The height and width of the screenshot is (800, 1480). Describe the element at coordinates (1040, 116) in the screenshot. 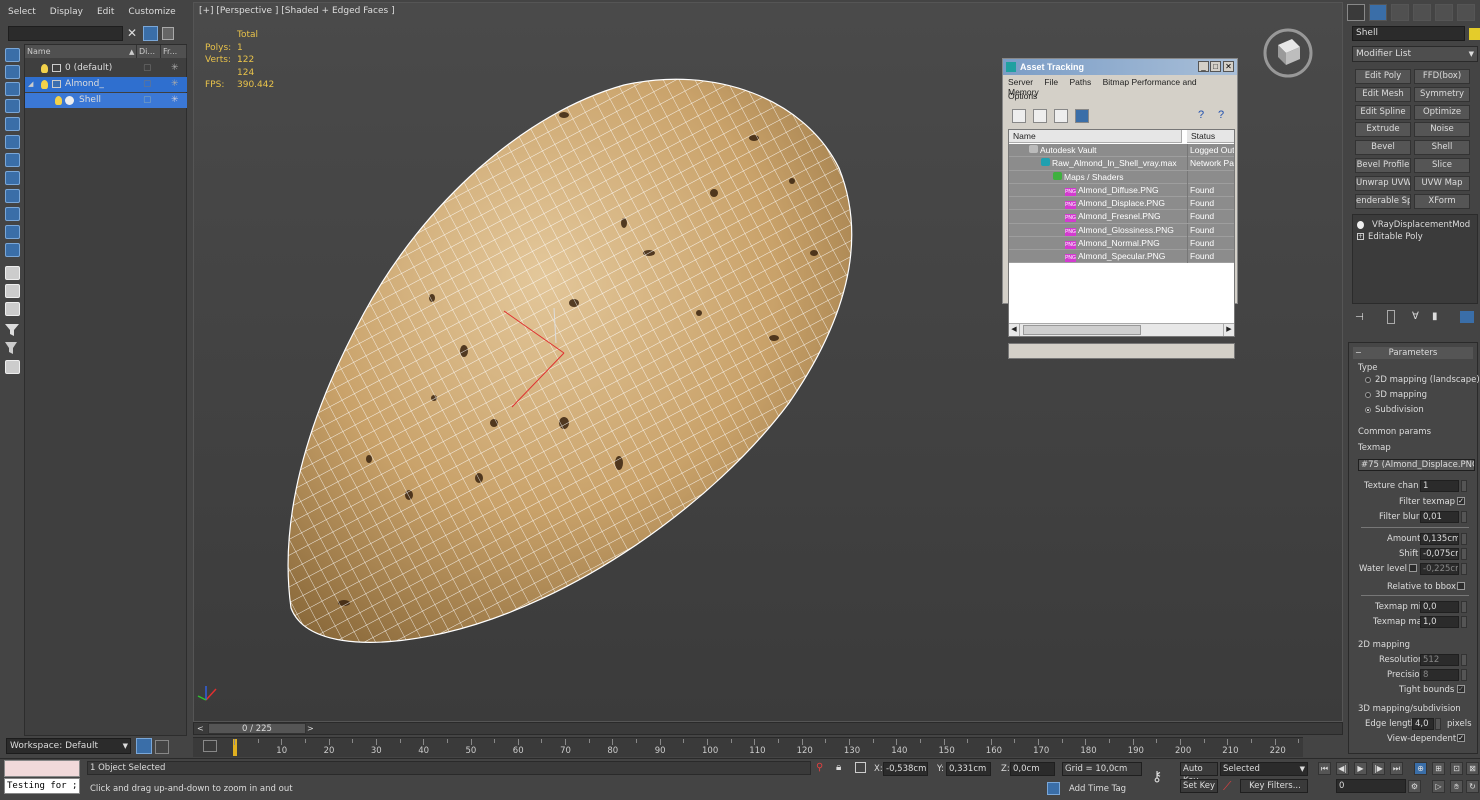

I see `list-view-icon` at that location.